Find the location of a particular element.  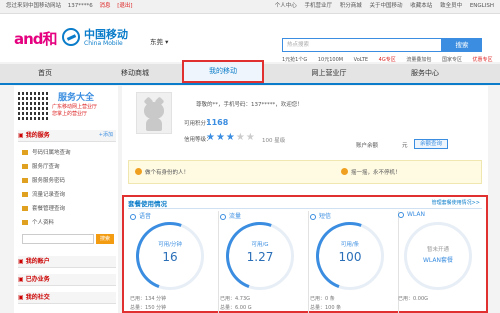

main-nav: 首页 移动商城 我的移动 网上营业厅 服务中心 is located at coordinates (250, 72).